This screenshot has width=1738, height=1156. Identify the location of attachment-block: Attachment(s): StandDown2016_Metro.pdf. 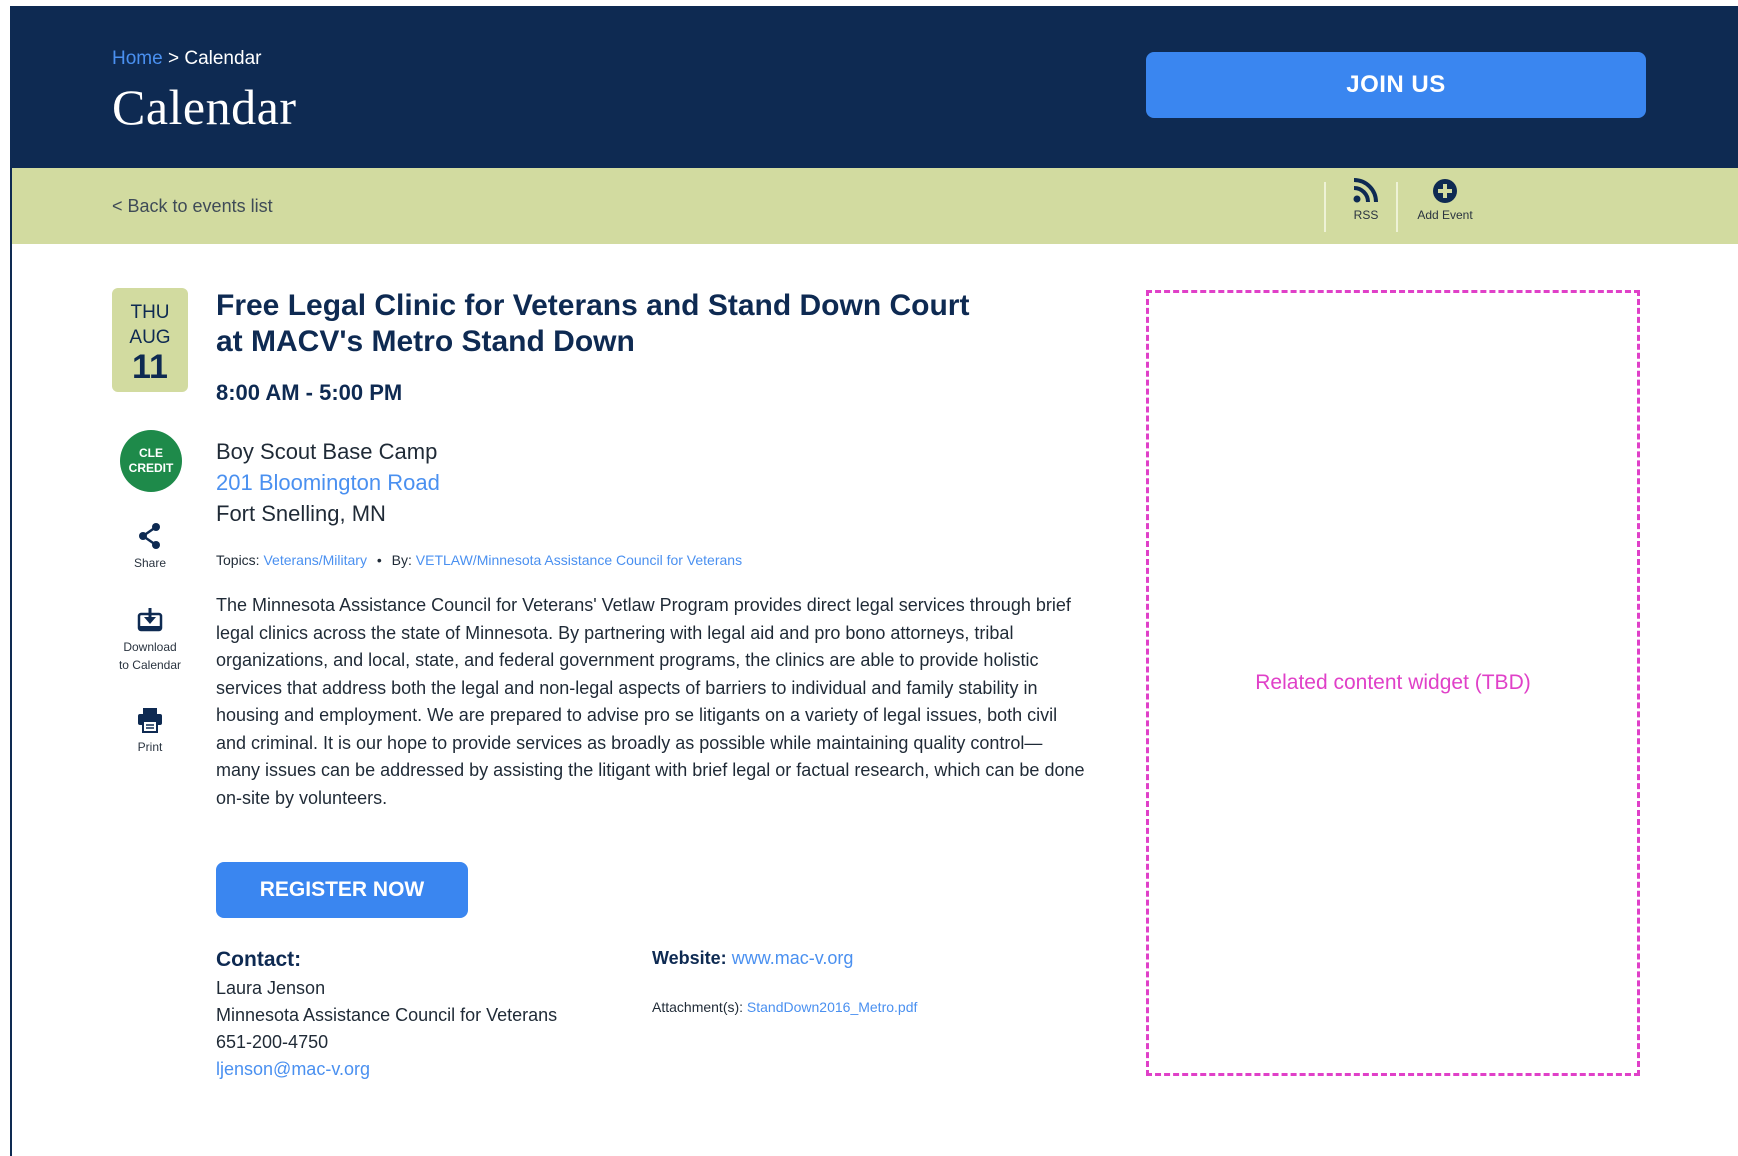
(784, 1007).